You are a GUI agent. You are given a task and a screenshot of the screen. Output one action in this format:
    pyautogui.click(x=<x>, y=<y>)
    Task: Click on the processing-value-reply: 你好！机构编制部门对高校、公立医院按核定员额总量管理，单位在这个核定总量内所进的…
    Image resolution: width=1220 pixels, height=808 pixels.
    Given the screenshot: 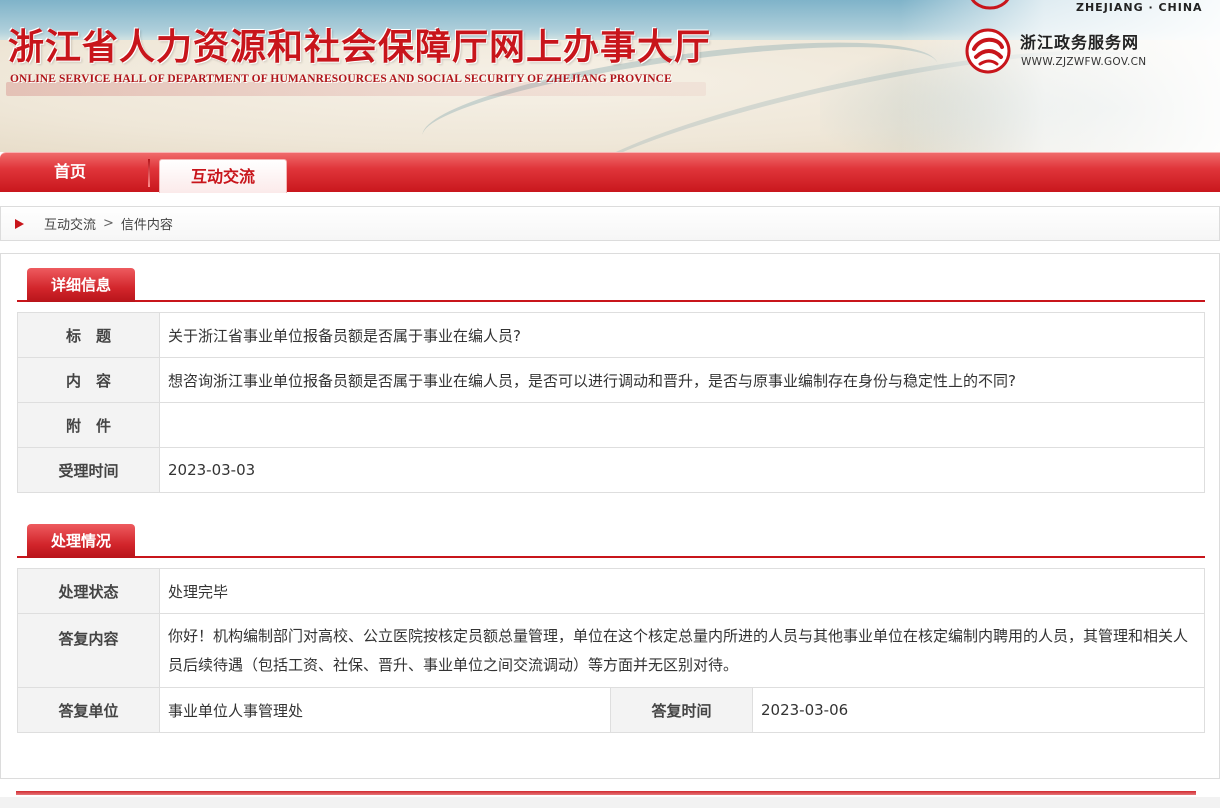 What is the action you would take?
    pyautogui.click(x=682, y=650)
    